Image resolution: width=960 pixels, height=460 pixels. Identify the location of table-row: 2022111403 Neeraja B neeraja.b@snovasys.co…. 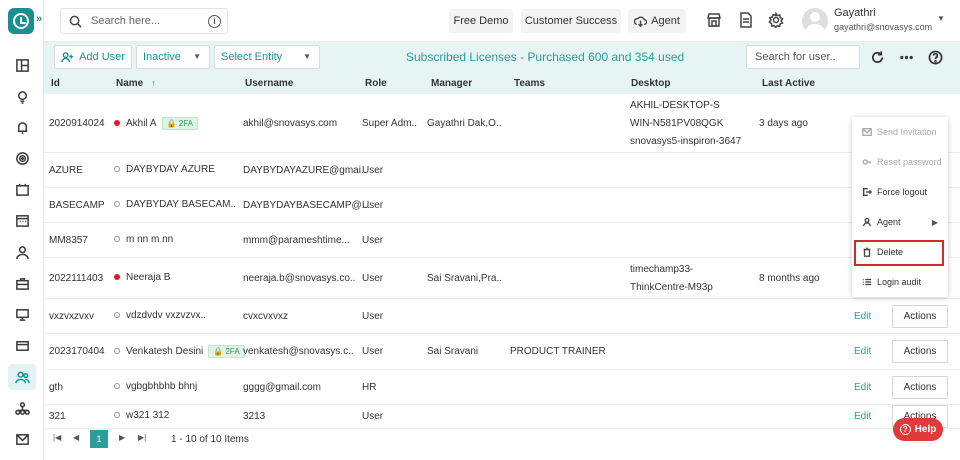
(502, 278).